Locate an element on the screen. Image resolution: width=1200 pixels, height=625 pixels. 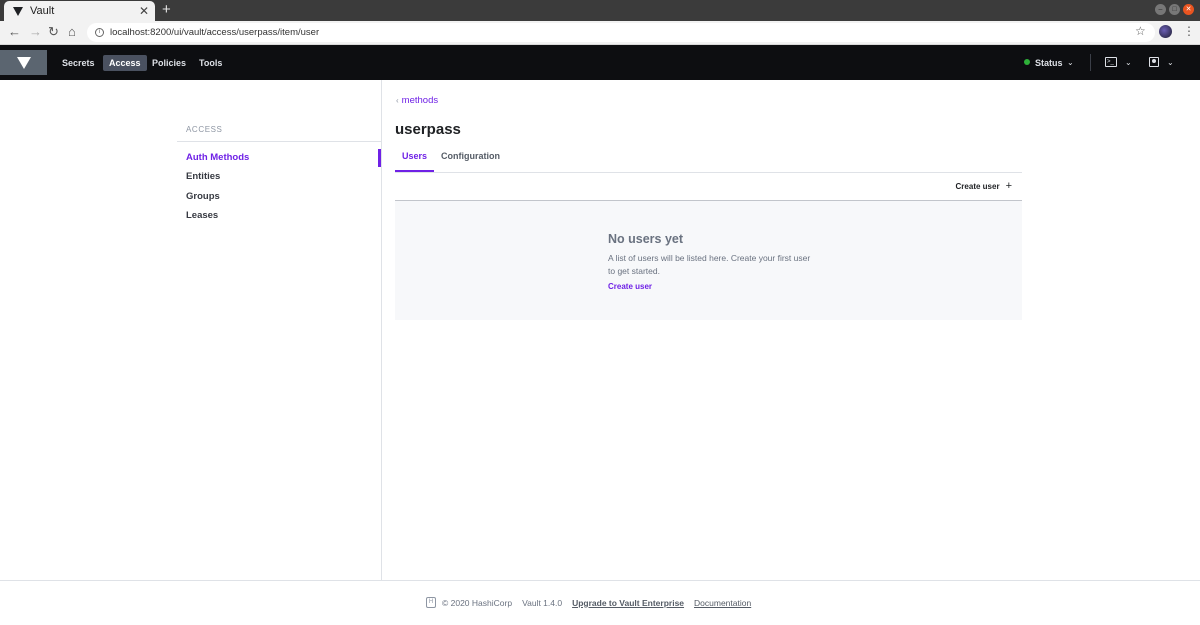
window-controls: – □ ✕ is located at coordinates (1174, 9).